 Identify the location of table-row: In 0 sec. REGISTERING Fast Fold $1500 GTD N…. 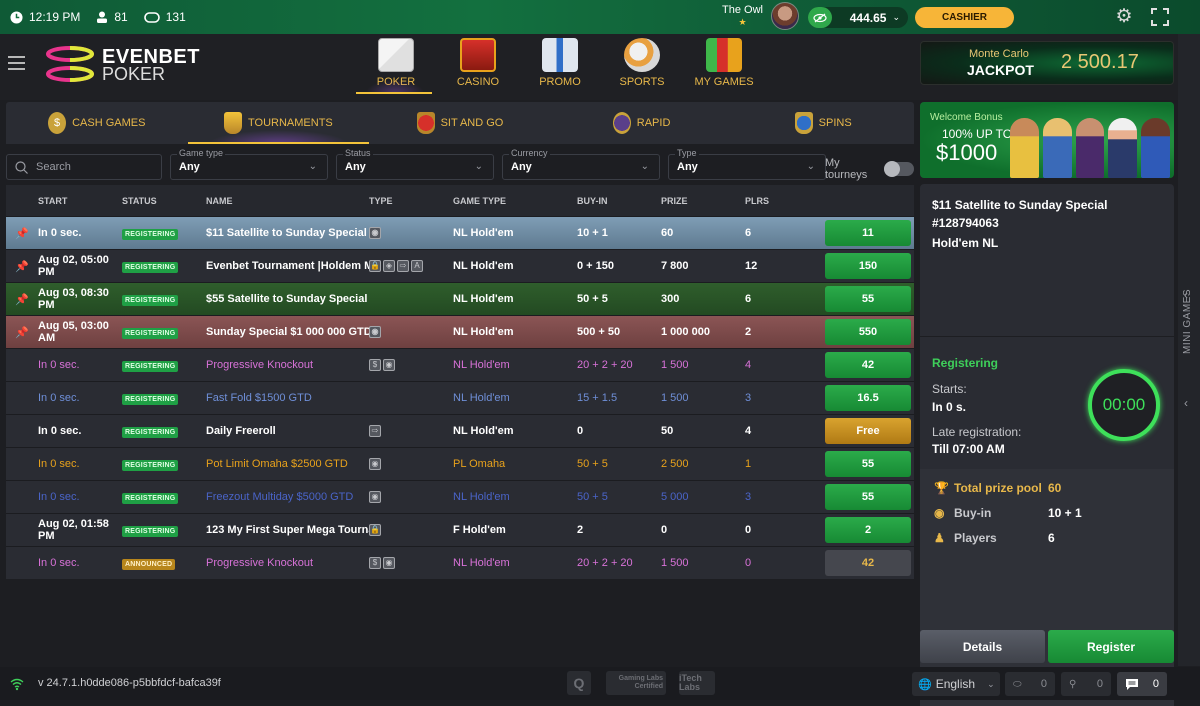
(460, 397).